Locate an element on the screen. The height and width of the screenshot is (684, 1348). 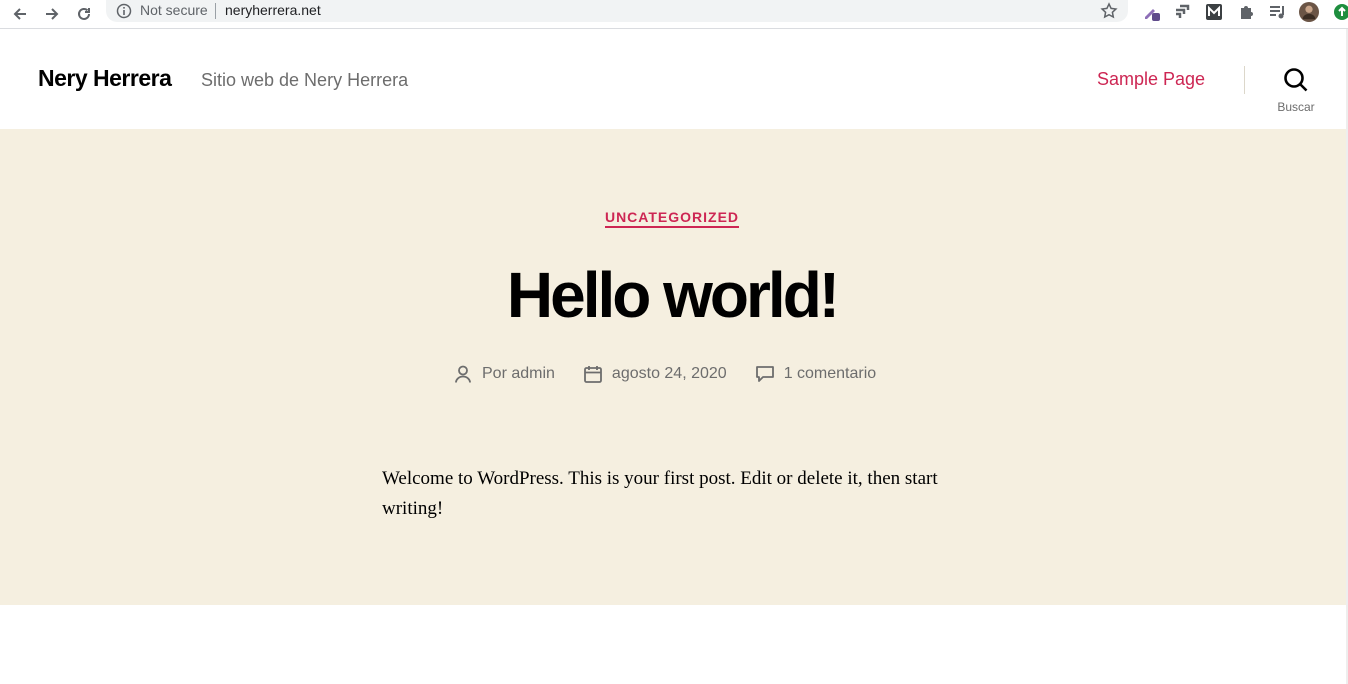
date-link: agosto 24, 2020 is located at coordinates (669, 374).